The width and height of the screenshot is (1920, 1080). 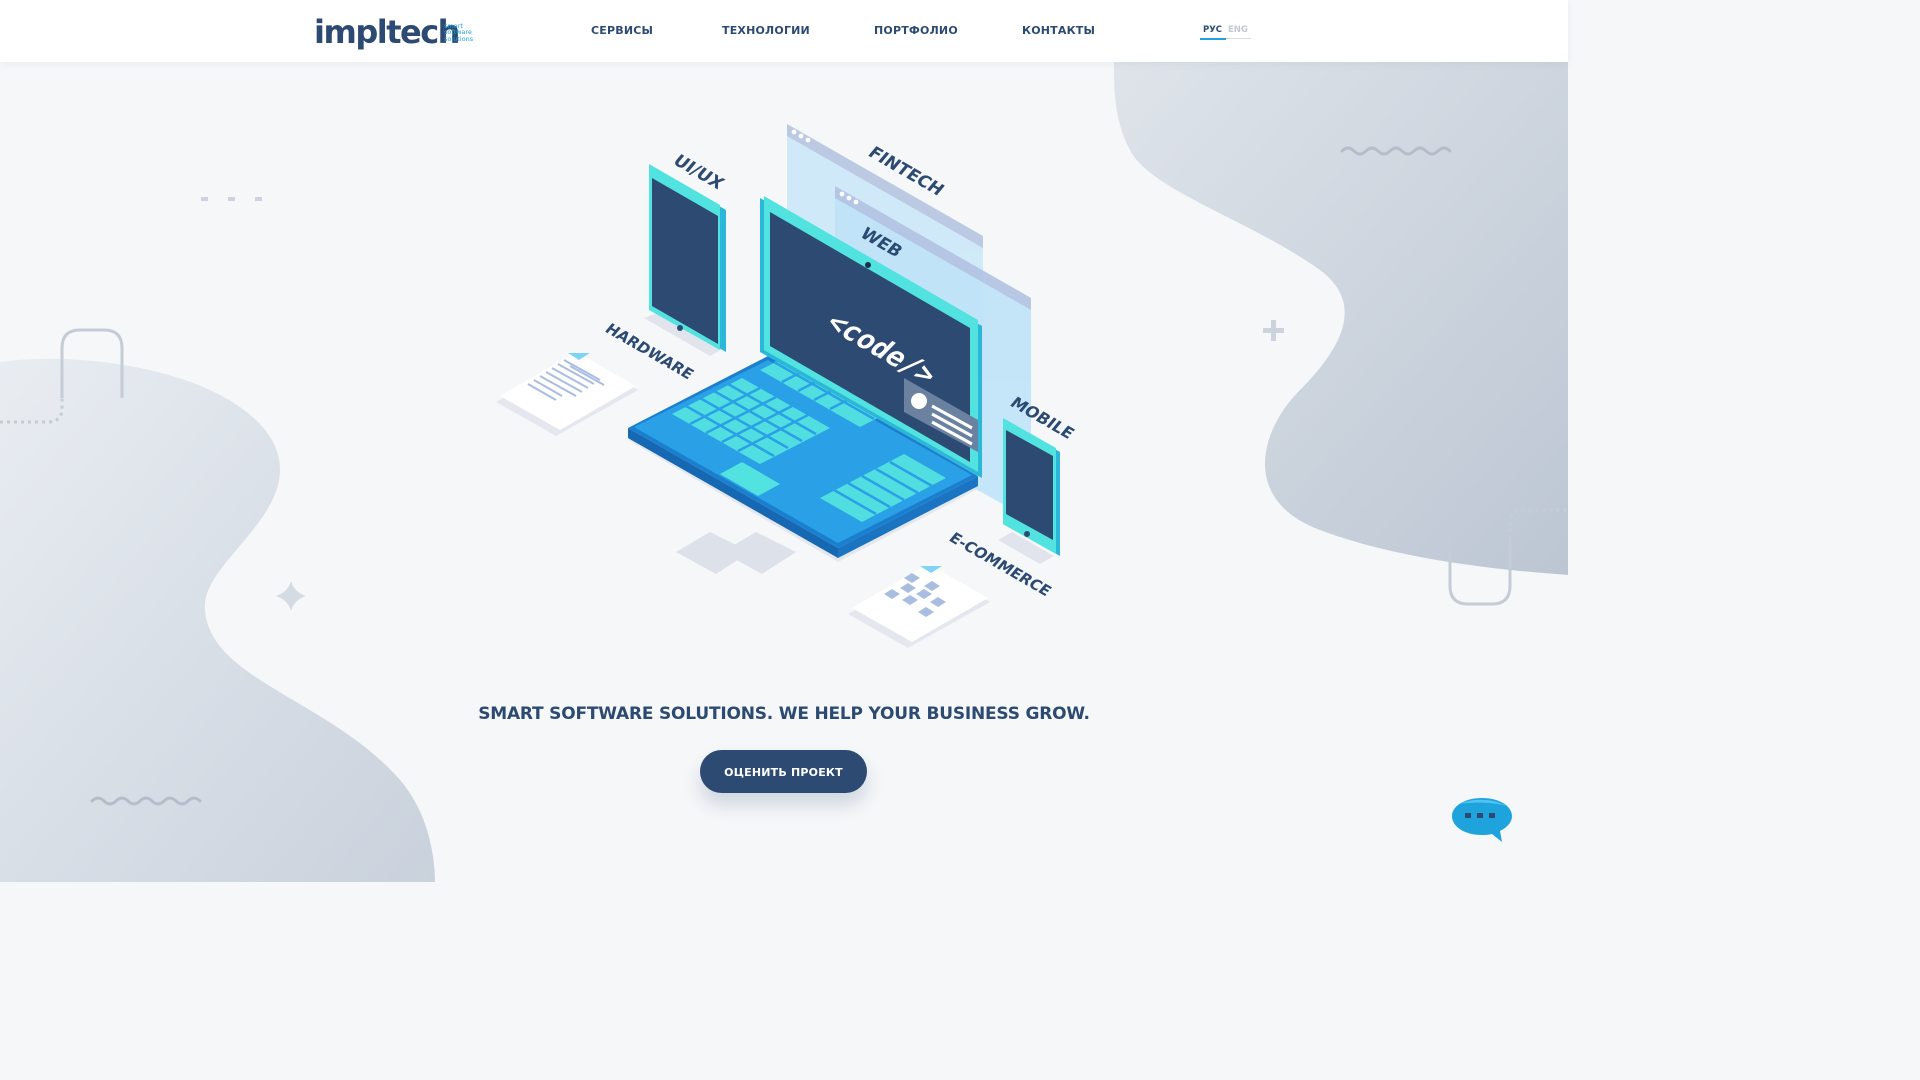 What do you see at coordinates (1238, 38) in the screenshot?
I see `lang-inactive-underline` at bounding box center [1238, 38].